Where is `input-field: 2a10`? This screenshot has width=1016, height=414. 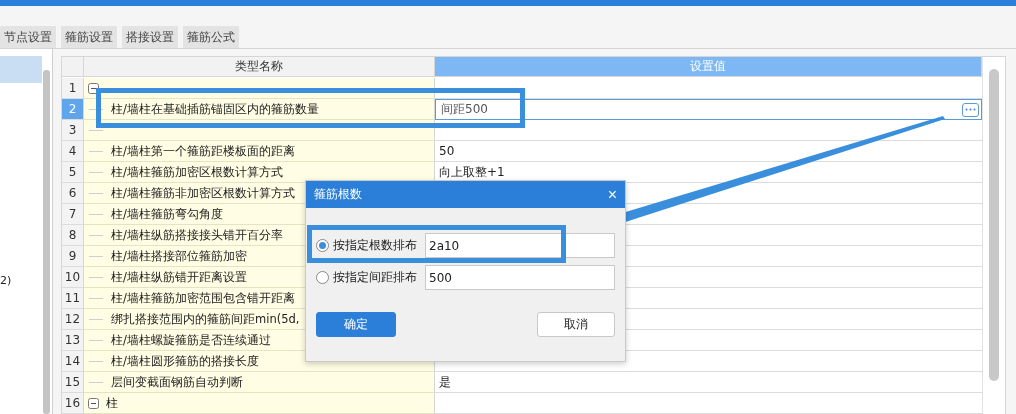 input-field: 2a10 is located at coordinates (520, 245).